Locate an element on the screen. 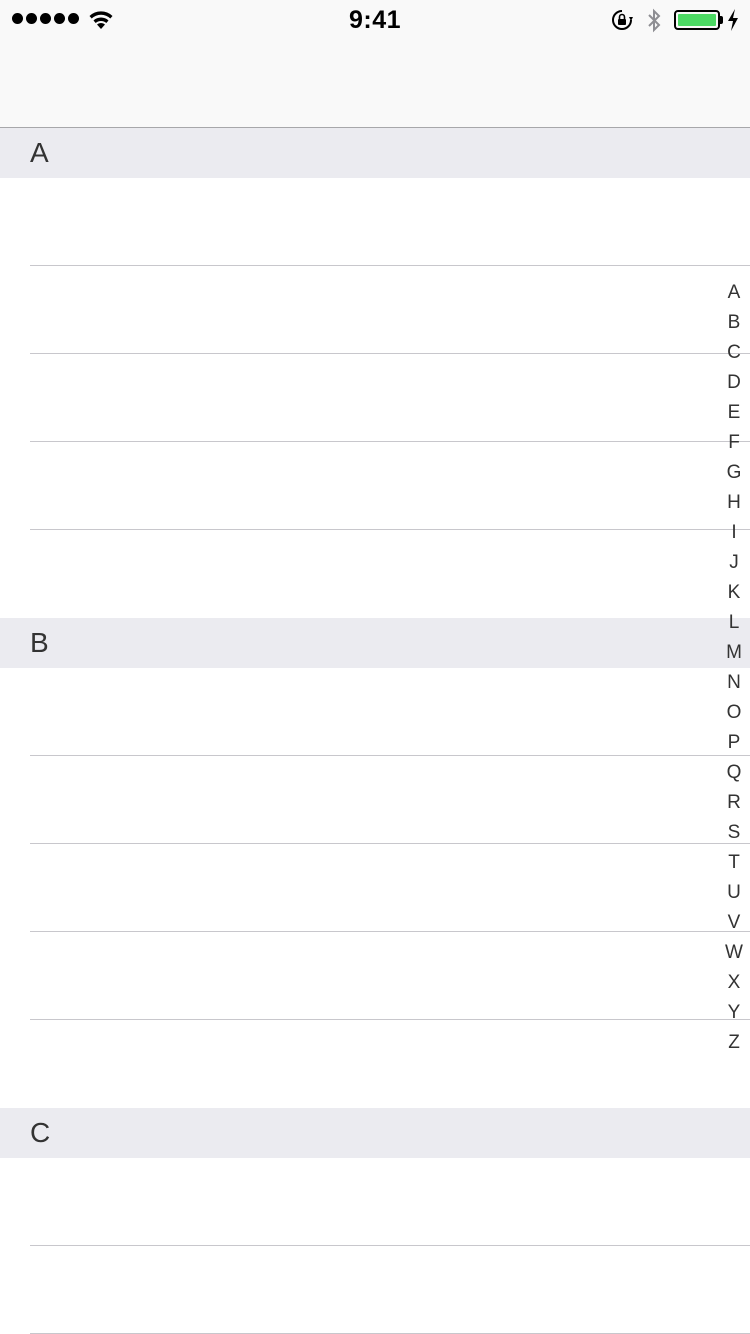 The width and height of the screenshot is (750, 1334). bluetooth-icon is located at coordinates (654, 20).